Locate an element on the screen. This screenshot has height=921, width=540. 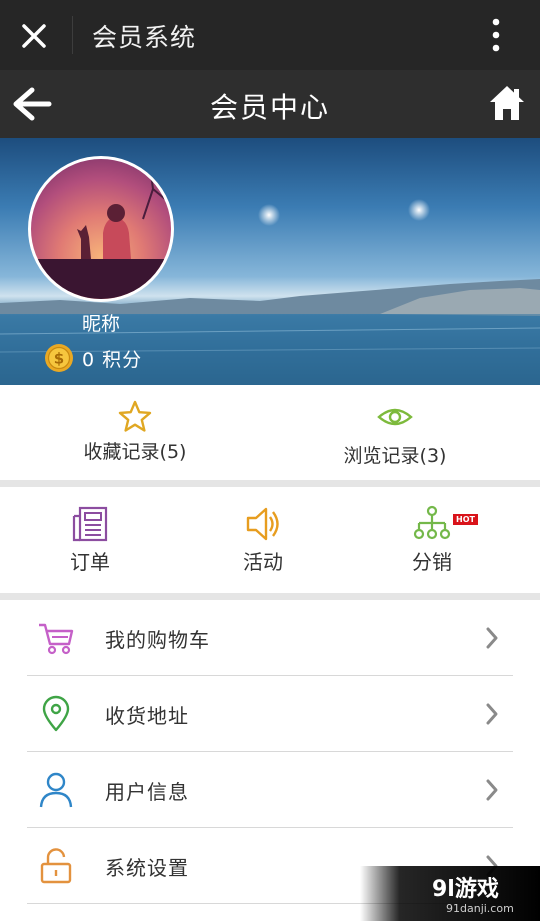
page-title: 会员中心 is located at coordinates (269, 107).